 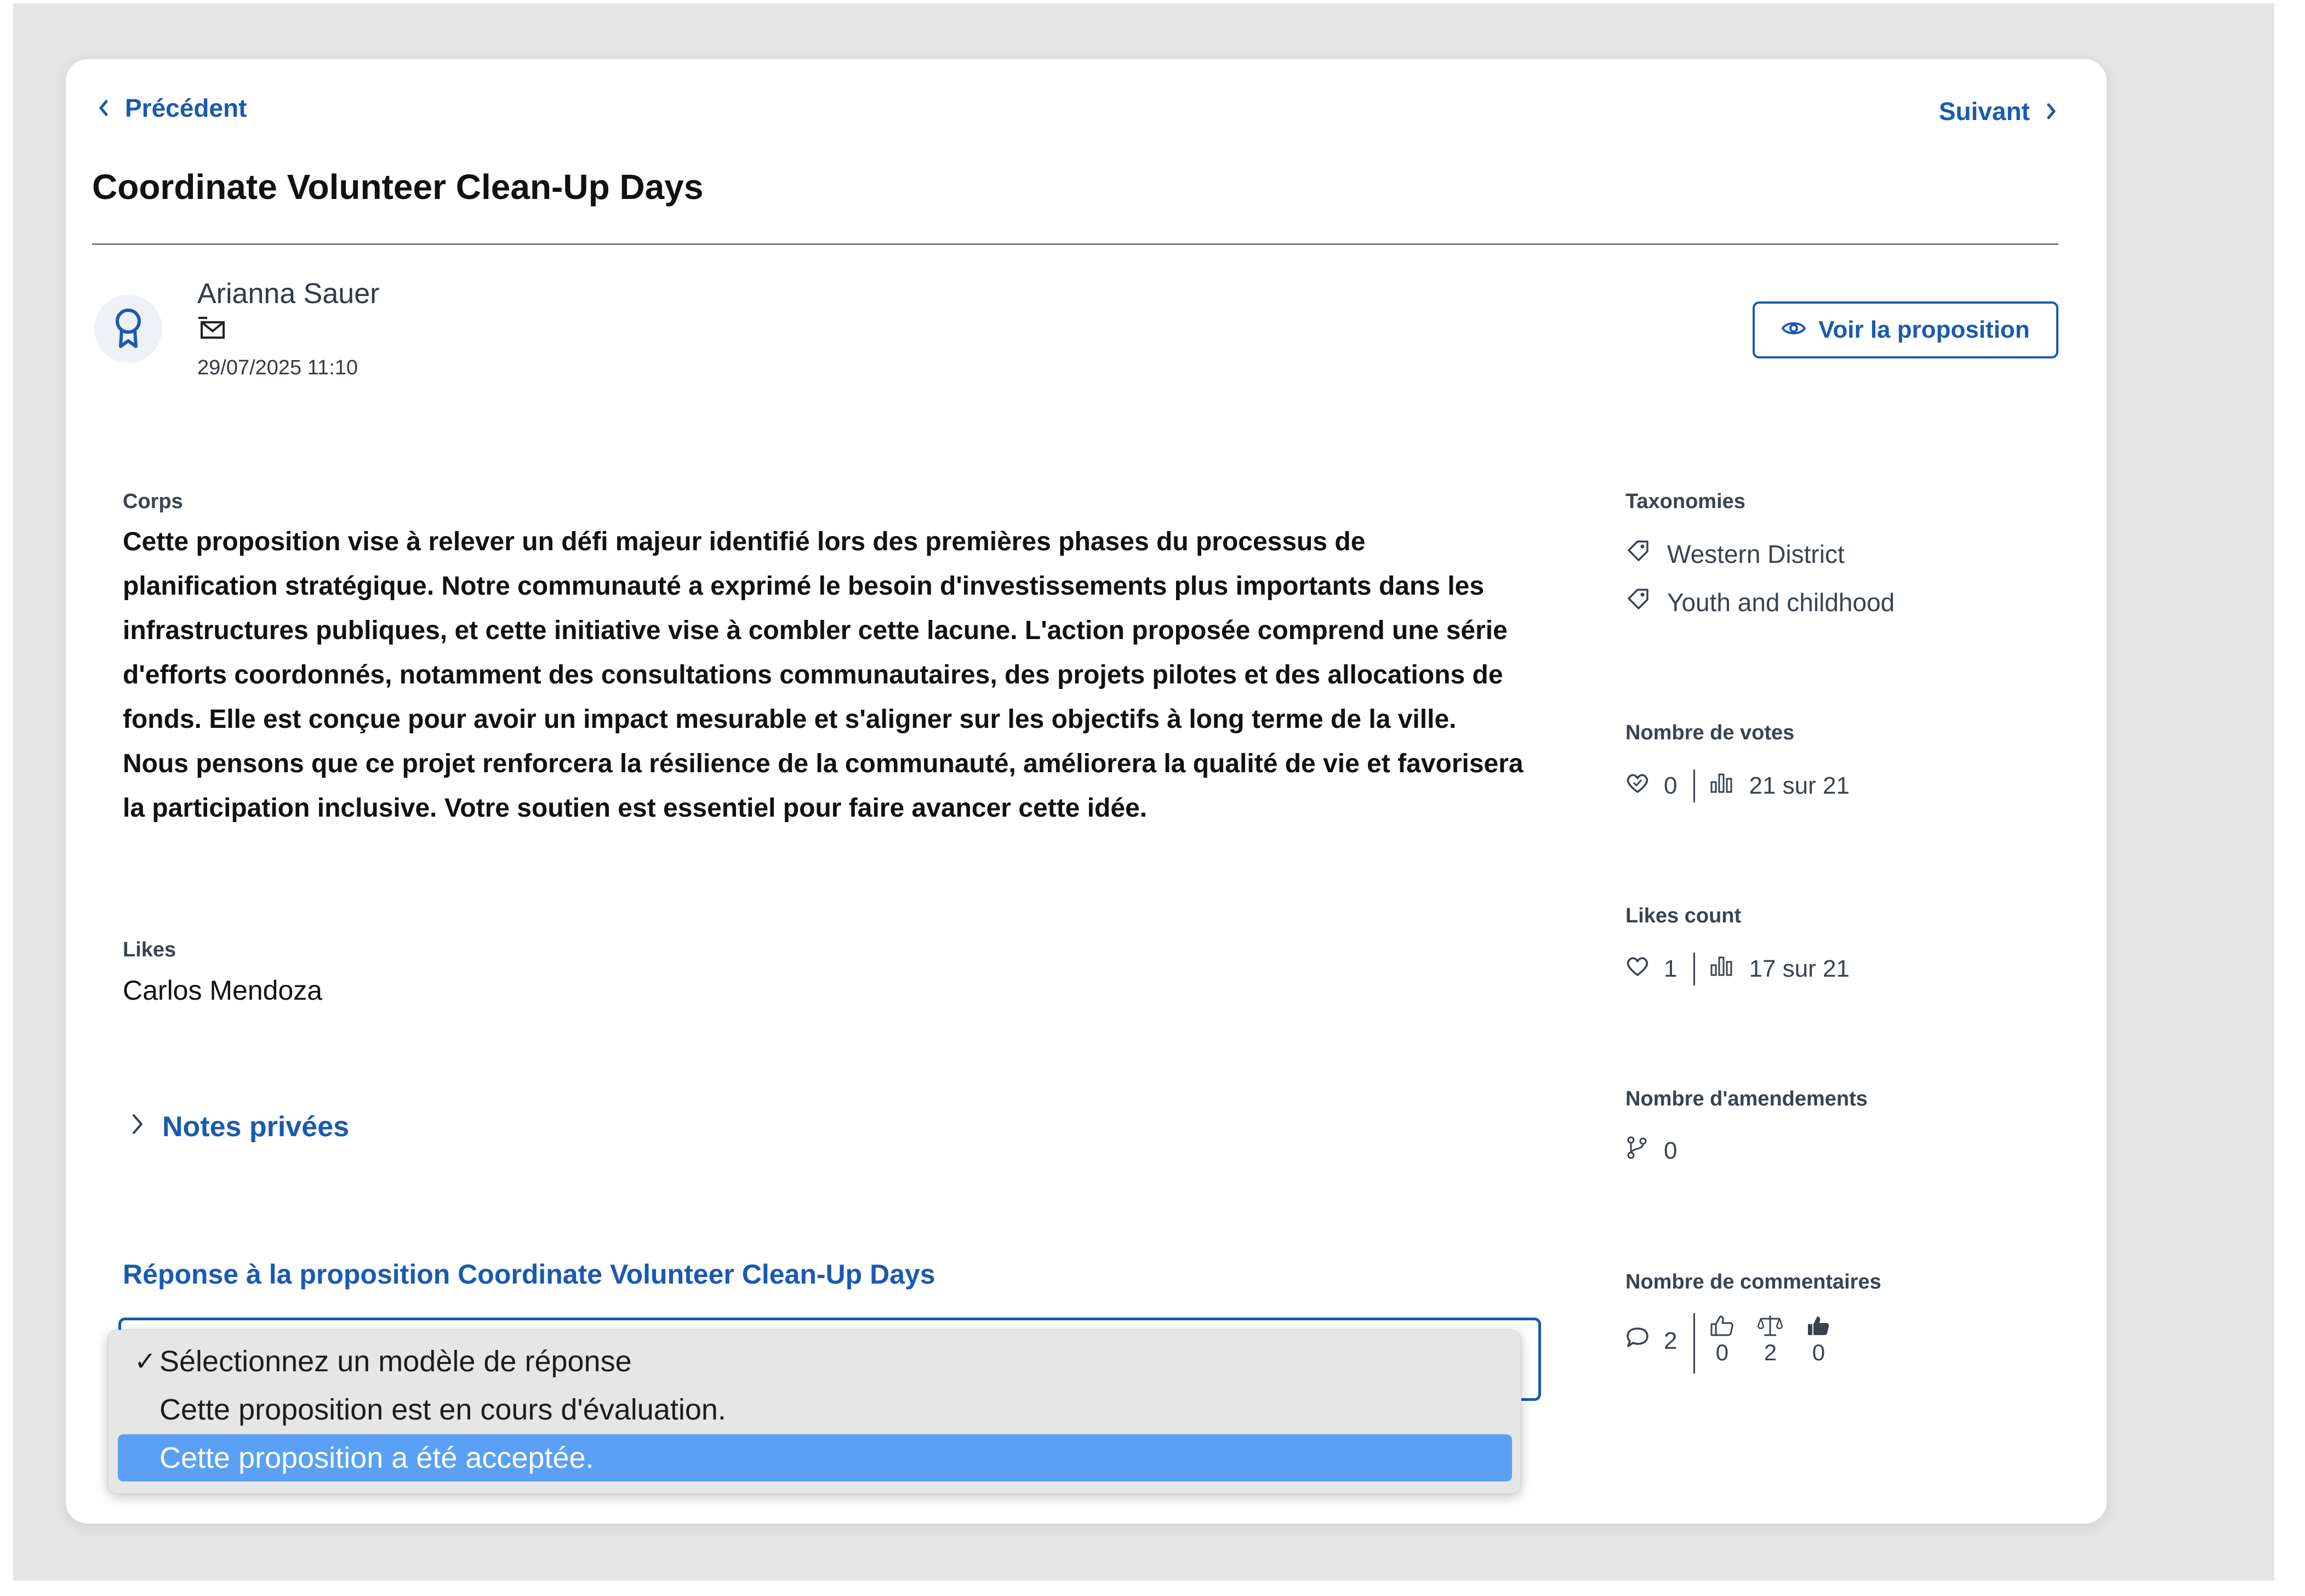 I want to click on thumbs-up-filled-icon, so click(x=1818, y=1327).